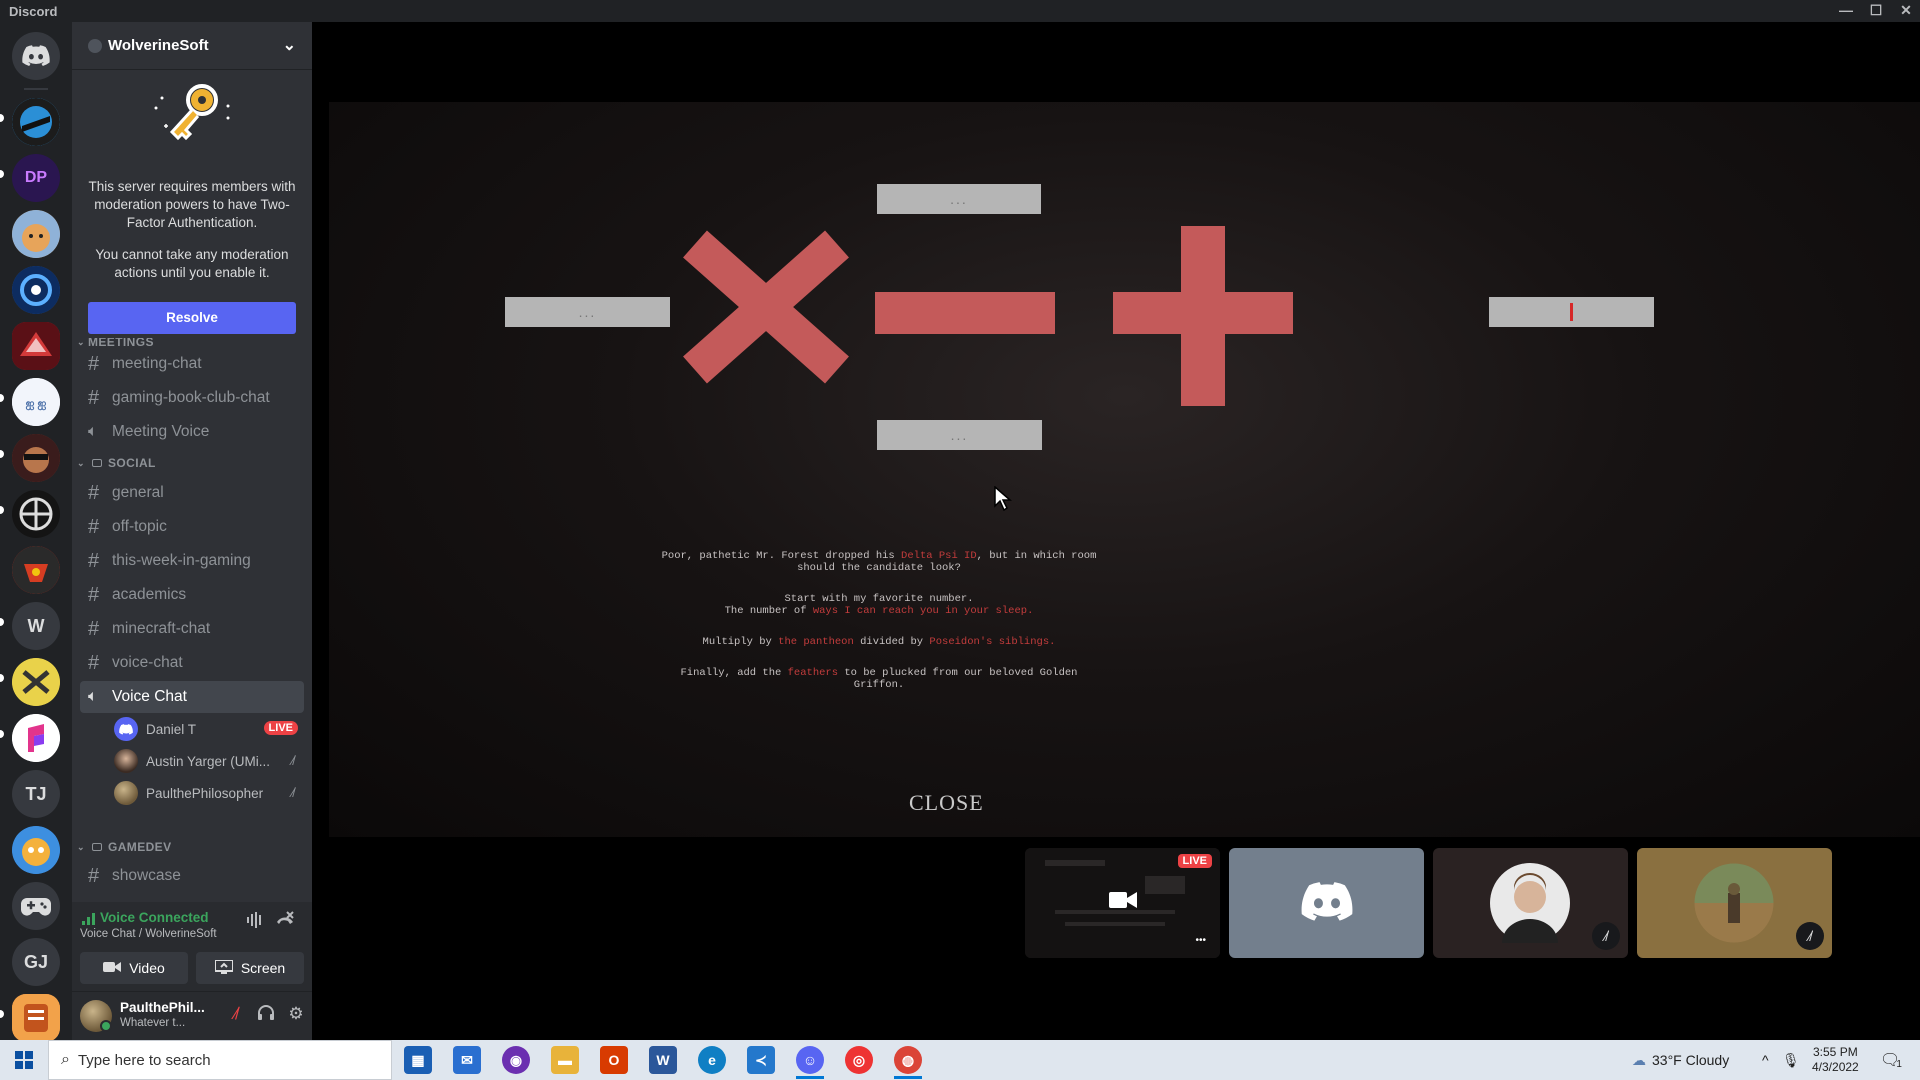 Image resolution: width=1920 pixels, height=1080 pixels. What do you see at coordinates (1835, 1060) in the screenshot?
I see `clock: 3:55 PM 4/3/2022` at bounding box center [1835, 1060].